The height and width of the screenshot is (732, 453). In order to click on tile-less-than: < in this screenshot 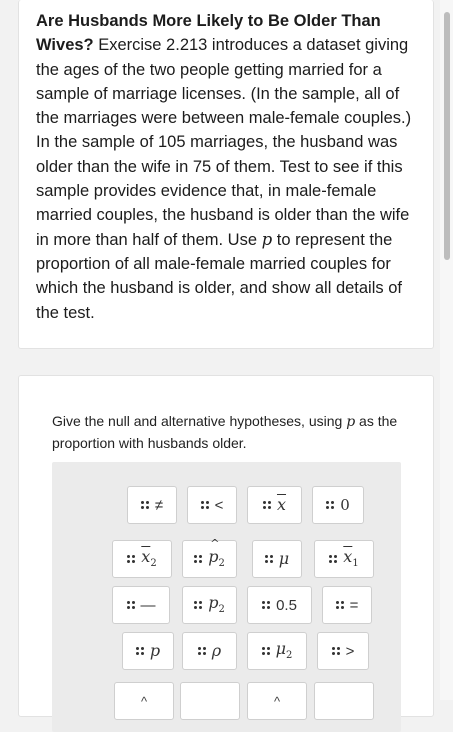, I will do `click(212, 505)`.